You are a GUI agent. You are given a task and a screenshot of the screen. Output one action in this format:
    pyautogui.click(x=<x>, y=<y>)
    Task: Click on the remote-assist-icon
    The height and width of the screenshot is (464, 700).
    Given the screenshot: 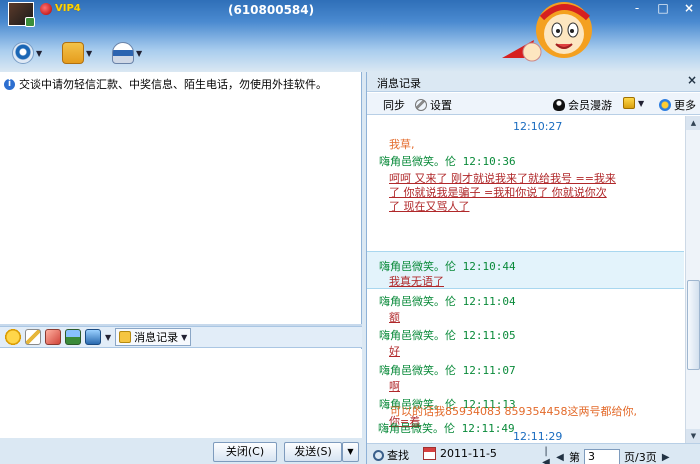 What is the action you would take?
    pyautogui.click(x=123, y=53)
    